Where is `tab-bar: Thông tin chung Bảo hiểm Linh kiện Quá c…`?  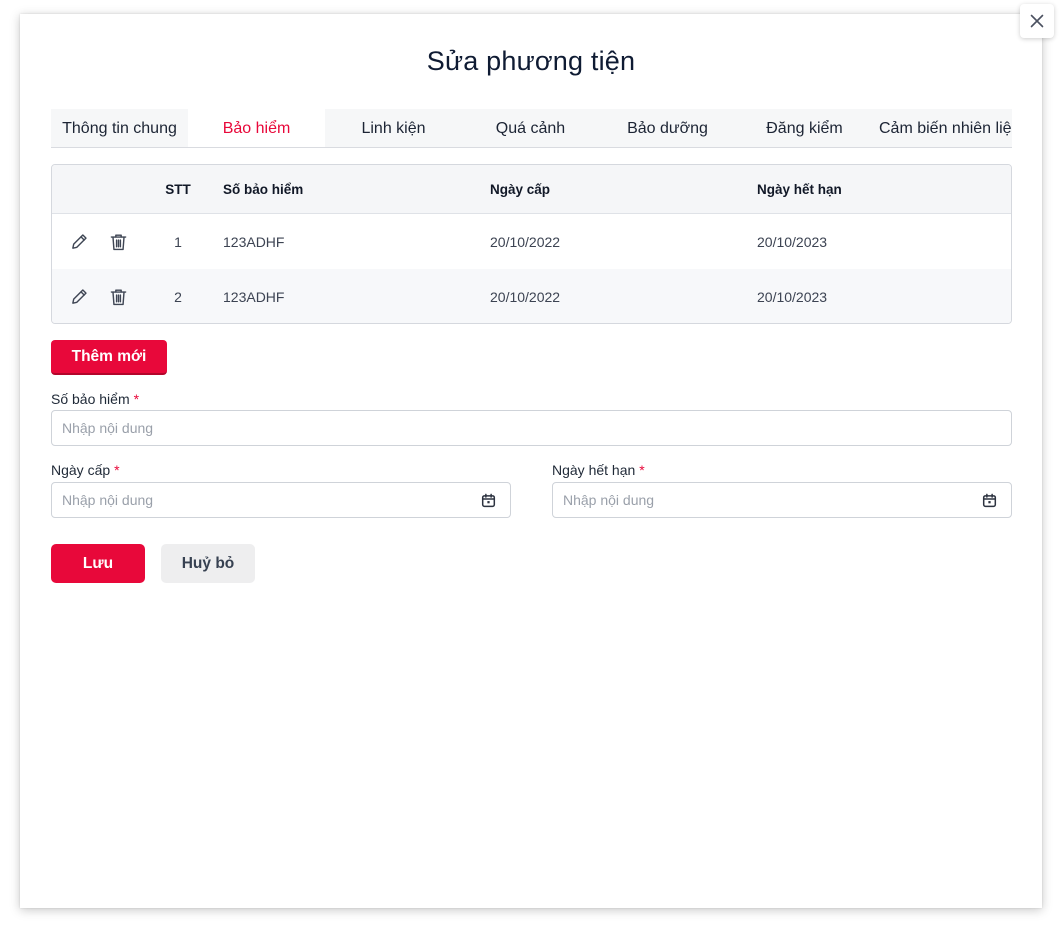
tab-bar: Thông tin chung Bảo hiểm Linh kiện Quá c… is located at coordinates (531, 128).